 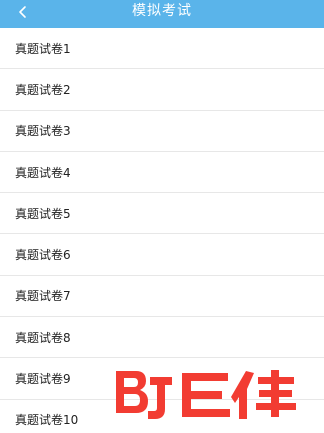 What do you see at coordinates (162, 379) in the screenshot?
I see `list-item-exam-paper-9: 真题试卷9` at bounding box center [162, 379].